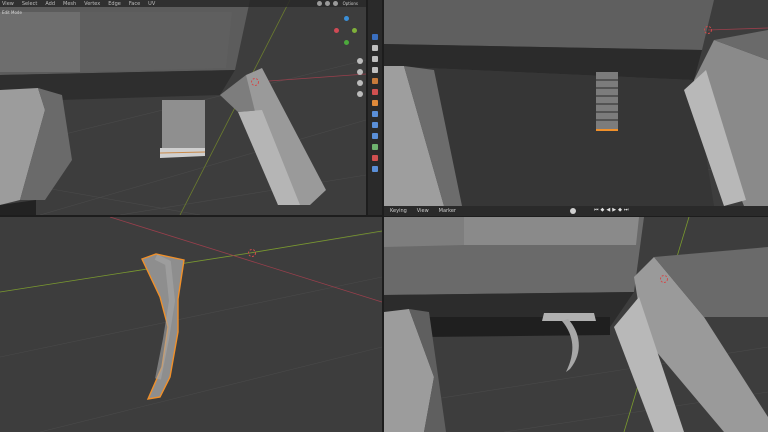 The height and width of the screenshot is (432, 768). I want to click on properties-tab-strip, so click(375, 107).